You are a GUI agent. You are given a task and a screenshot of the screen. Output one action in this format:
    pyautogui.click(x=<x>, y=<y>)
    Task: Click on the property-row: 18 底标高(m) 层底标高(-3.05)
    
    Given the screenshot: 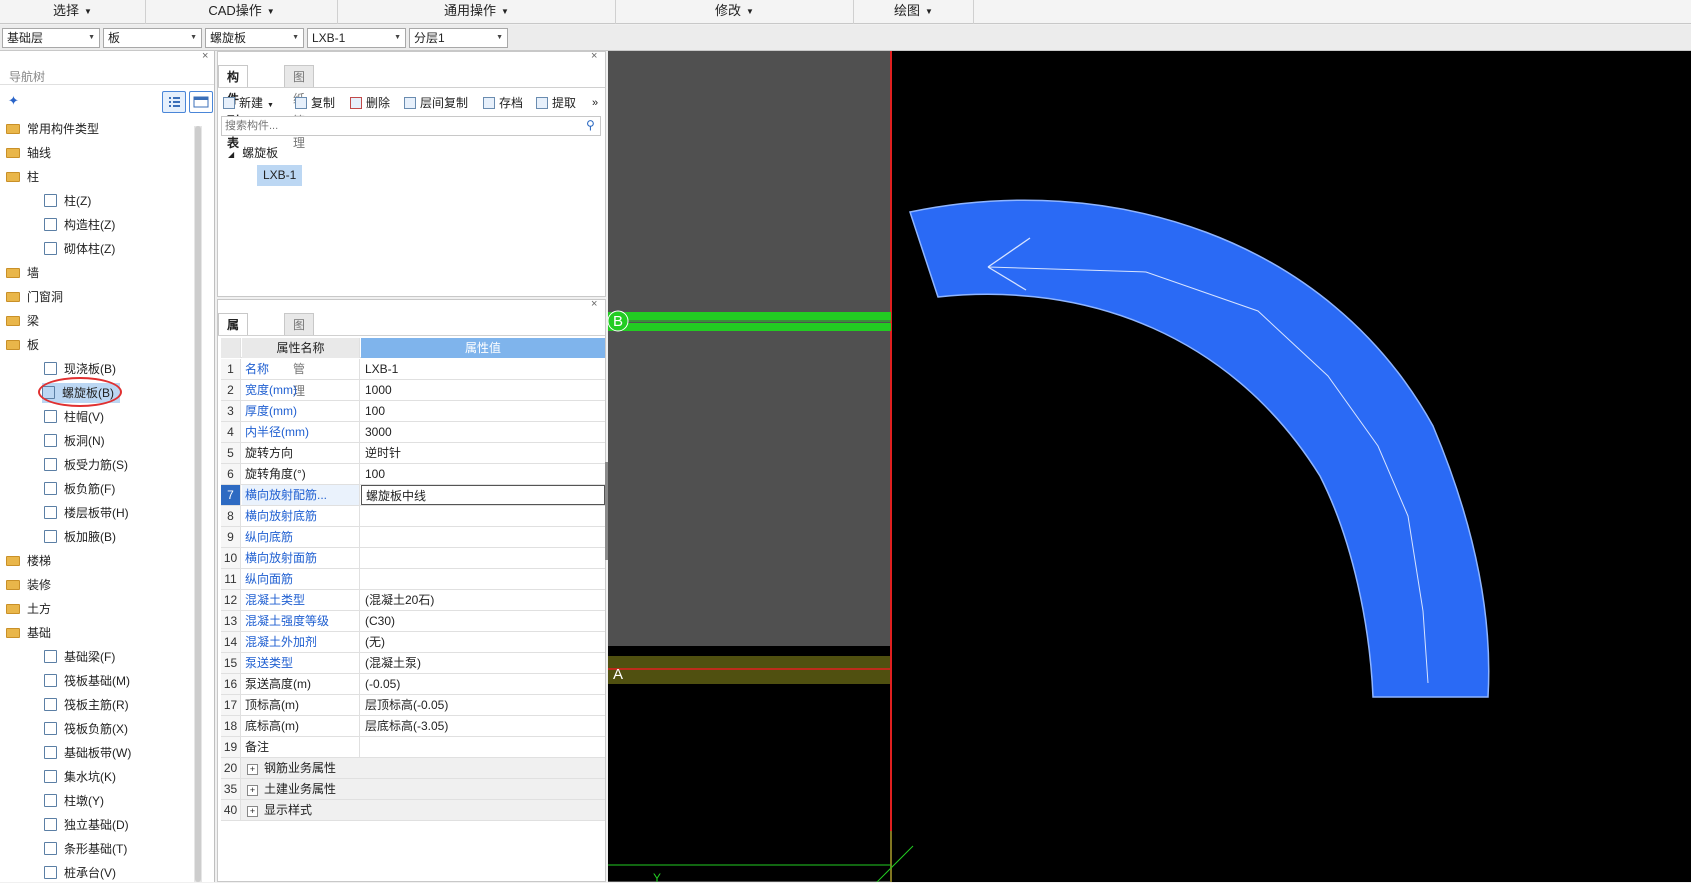 What is the action you would take?
    pyautogui.click(x=413, y=726)
    